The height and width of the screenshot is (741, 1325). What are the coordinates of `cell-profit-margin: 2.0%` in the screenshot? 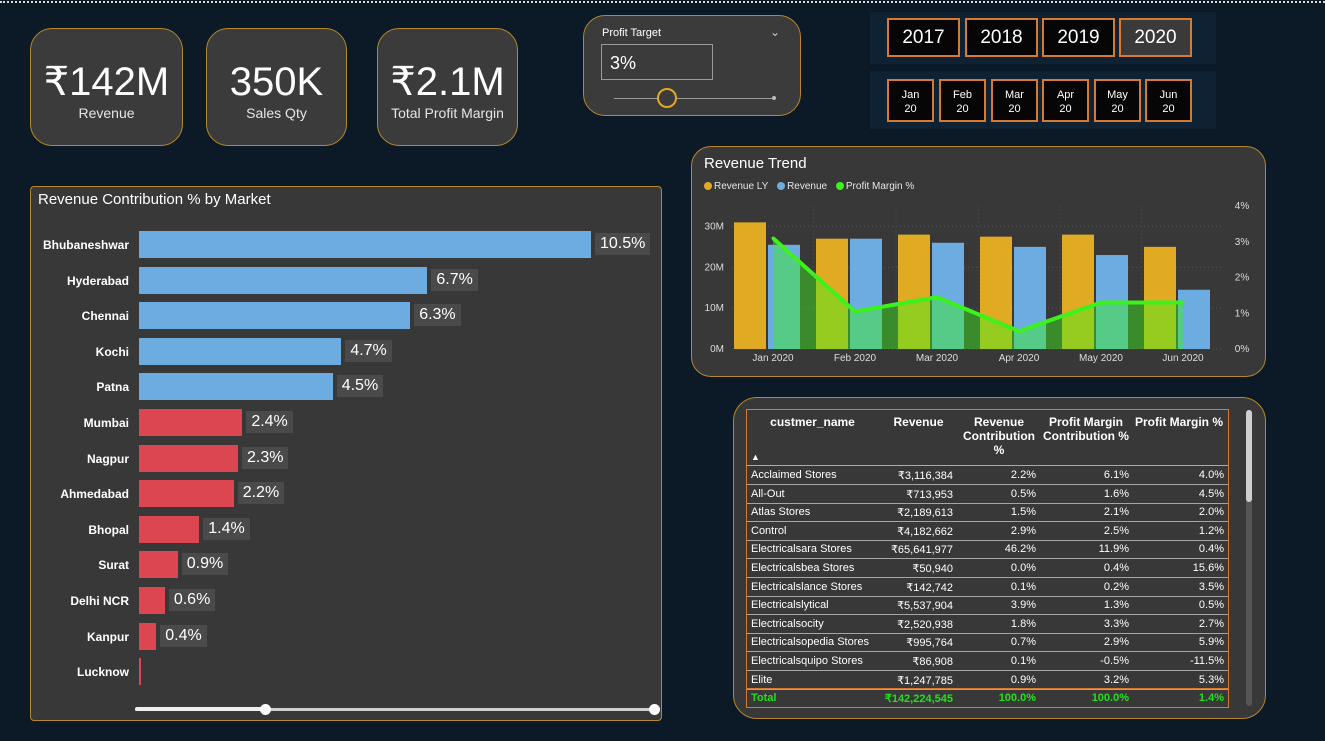 It's located at (1211, 512).